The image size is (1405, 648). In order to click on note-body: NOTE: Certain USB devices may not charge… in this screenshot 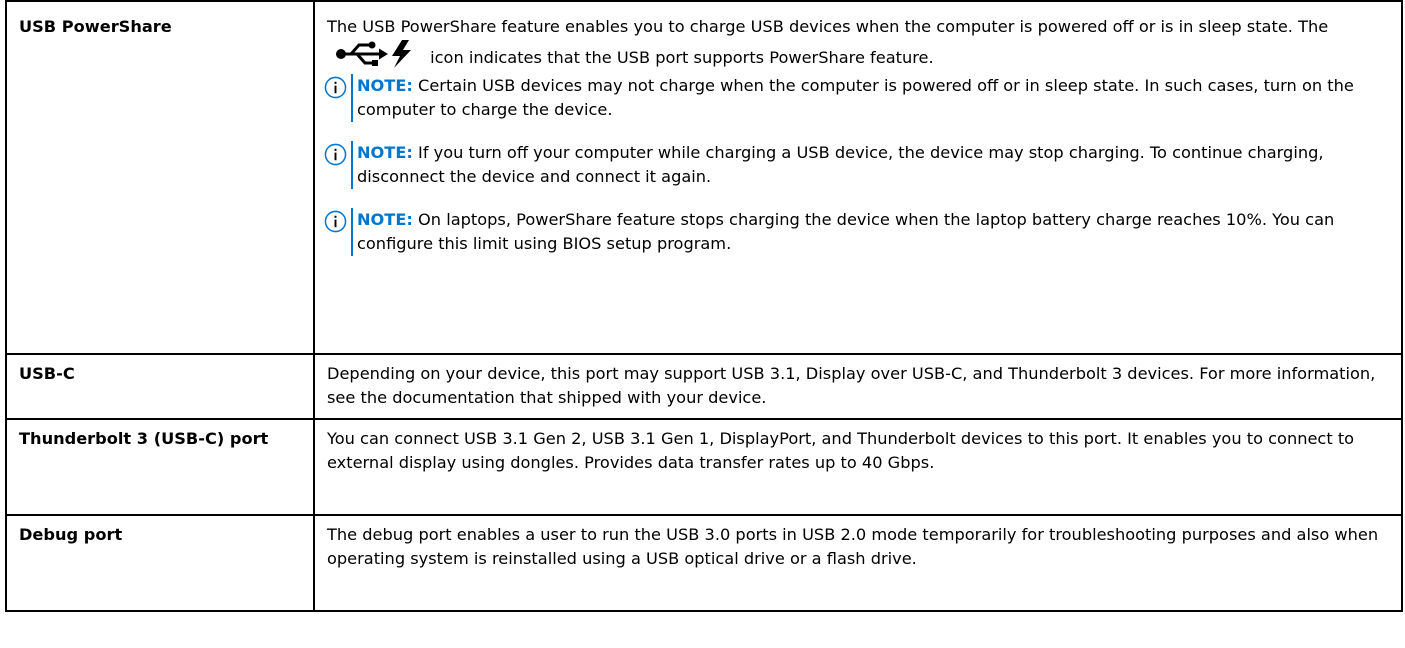, I will do `click(870, 98)`.